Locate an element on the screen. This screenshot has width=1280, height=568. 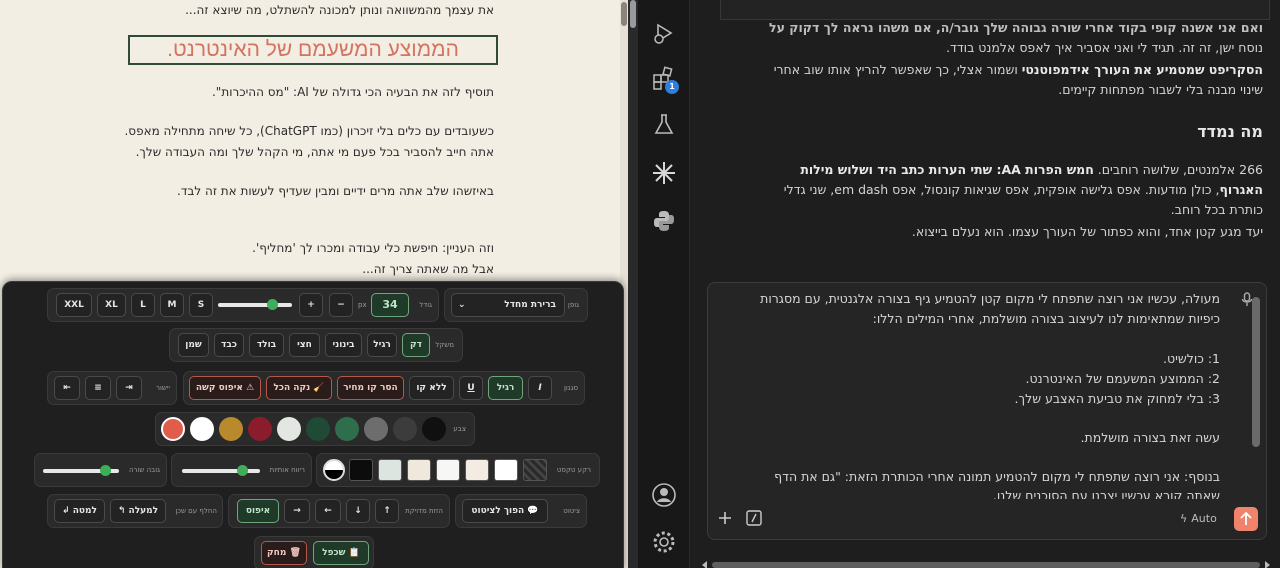
regular-style-button: רגיל is located at coordinates (505, 388).